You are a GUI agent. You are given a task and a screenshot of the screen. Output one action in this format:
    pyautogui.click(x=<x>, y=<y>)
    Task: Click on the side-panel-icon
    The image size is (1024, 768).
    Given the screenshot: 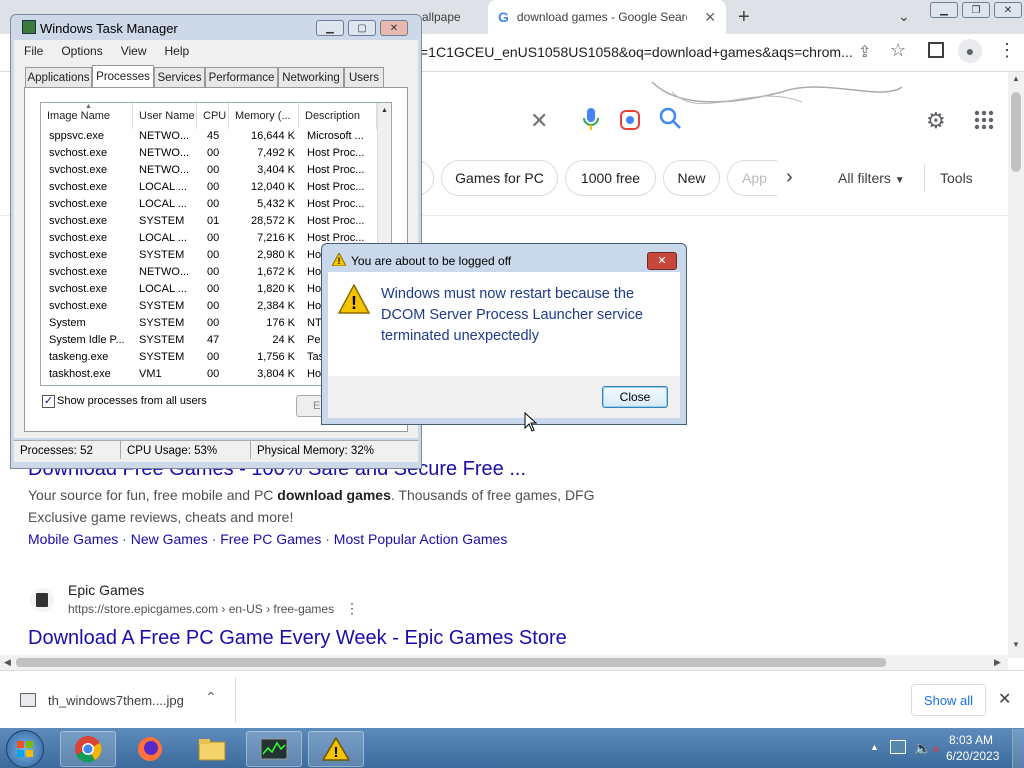 What is the action you would take?
    pyautogui.click(x=936, y=50)
    